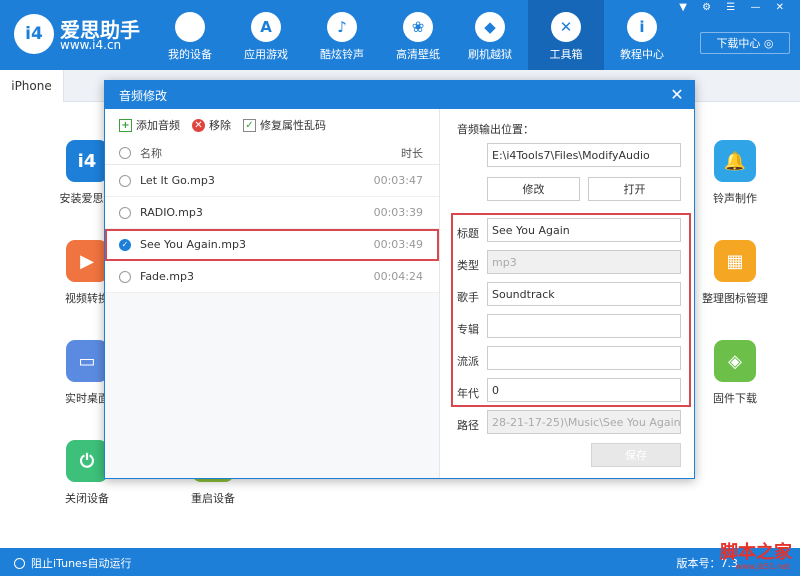  I want to click on type-label: 类型, so click(468, 265).